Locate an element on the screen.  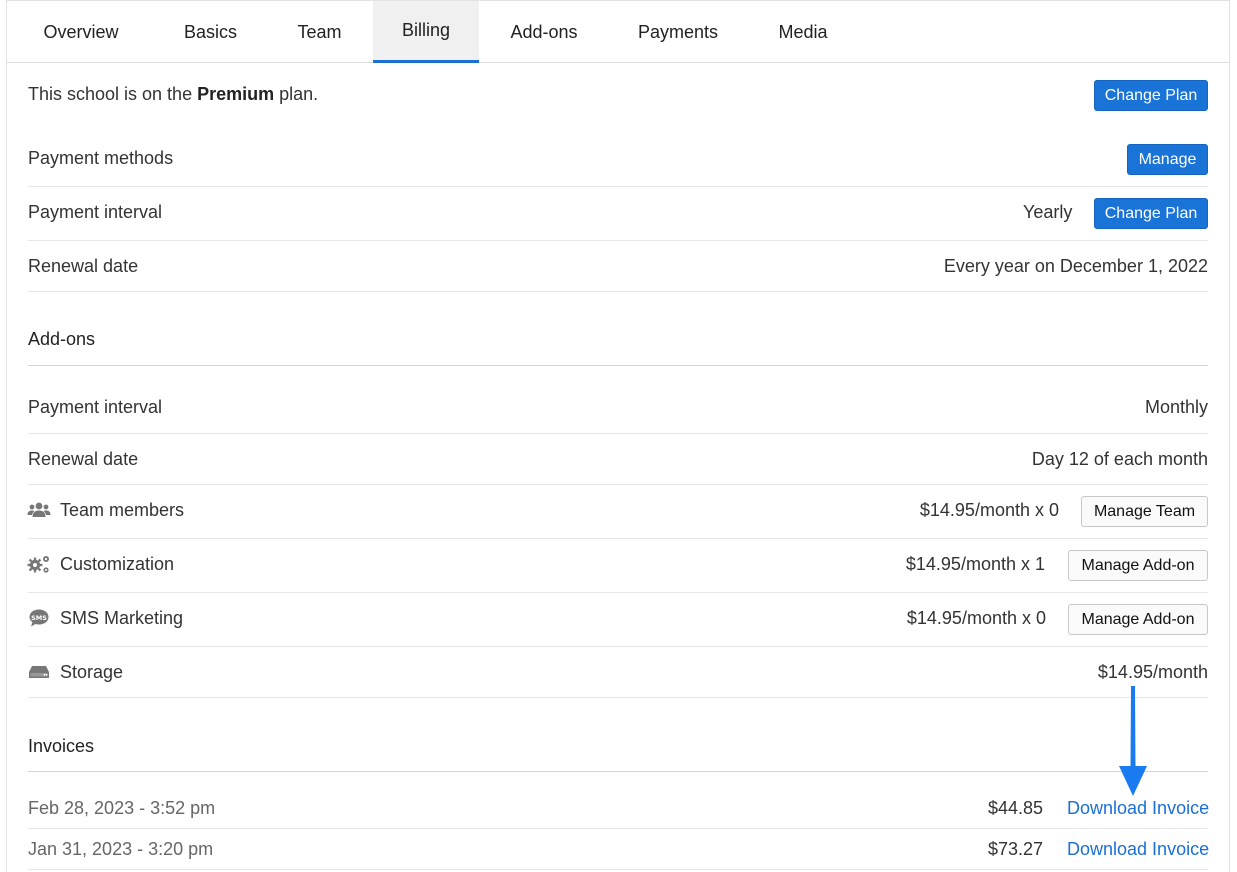
invoice-amount: $73.27 is located at coordinates (1015, 849).